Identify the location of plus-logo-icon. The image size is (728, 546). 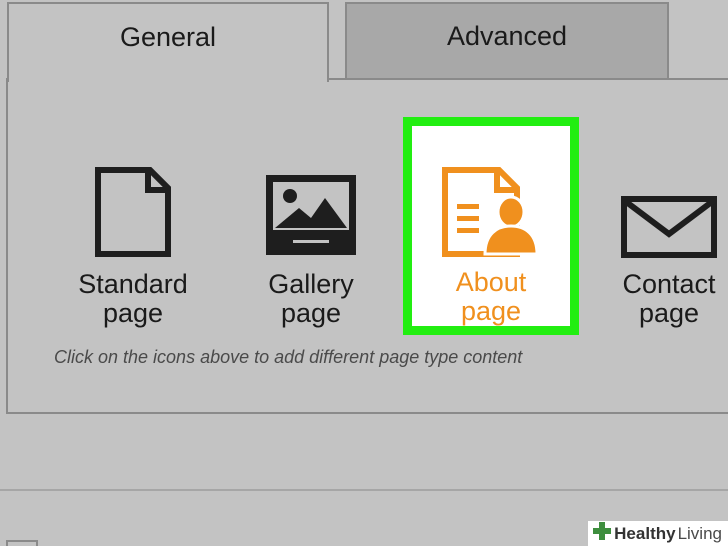
(602, 533).